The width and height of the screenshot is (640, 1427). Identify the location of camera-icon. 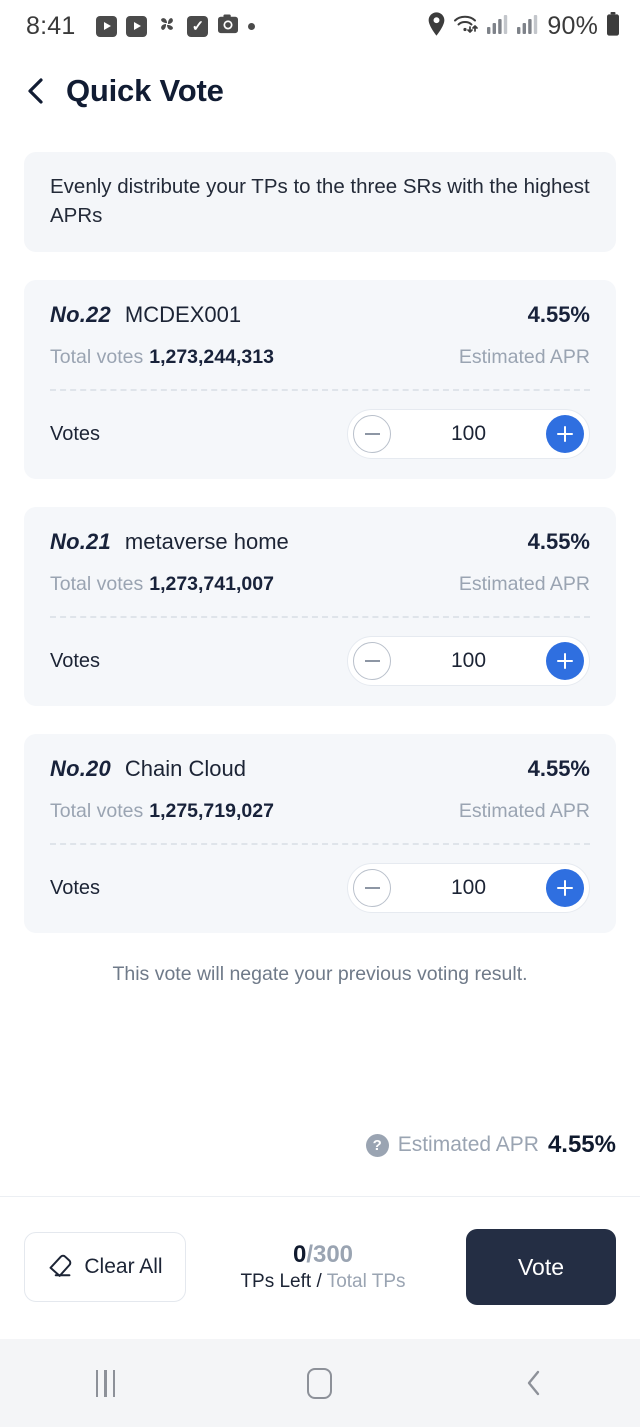
(228, 26).